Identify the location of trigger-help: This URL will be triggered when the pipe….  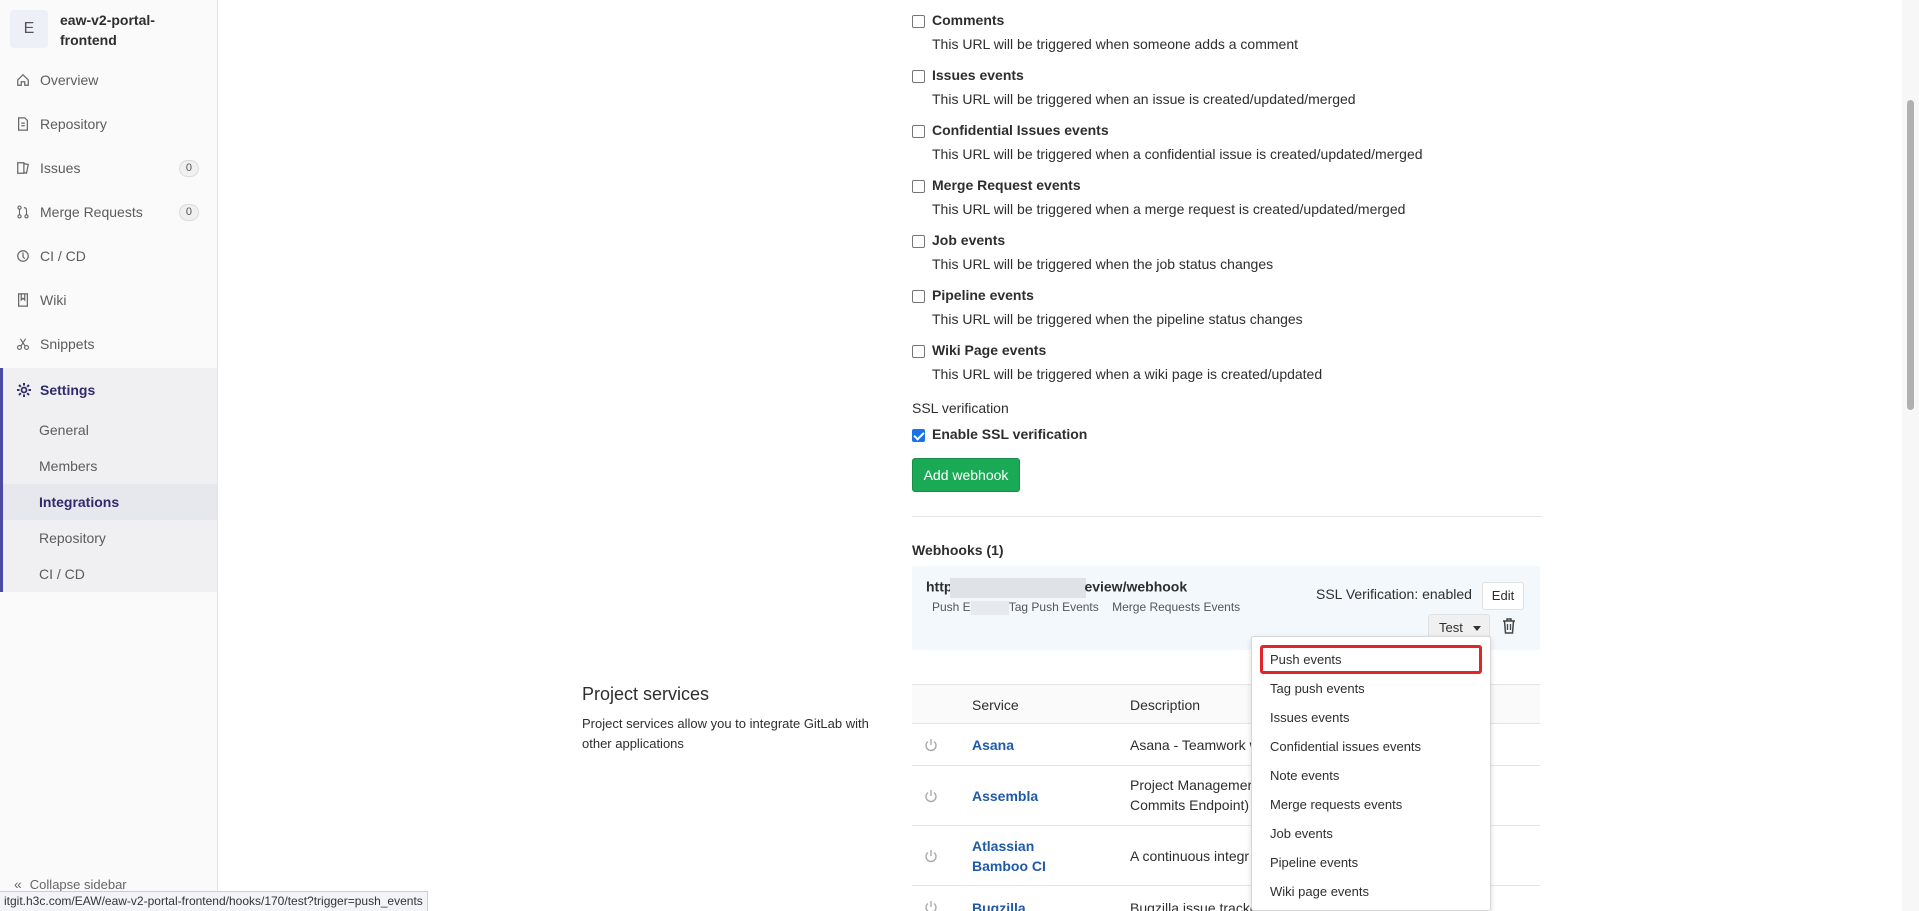
(1117, 319).